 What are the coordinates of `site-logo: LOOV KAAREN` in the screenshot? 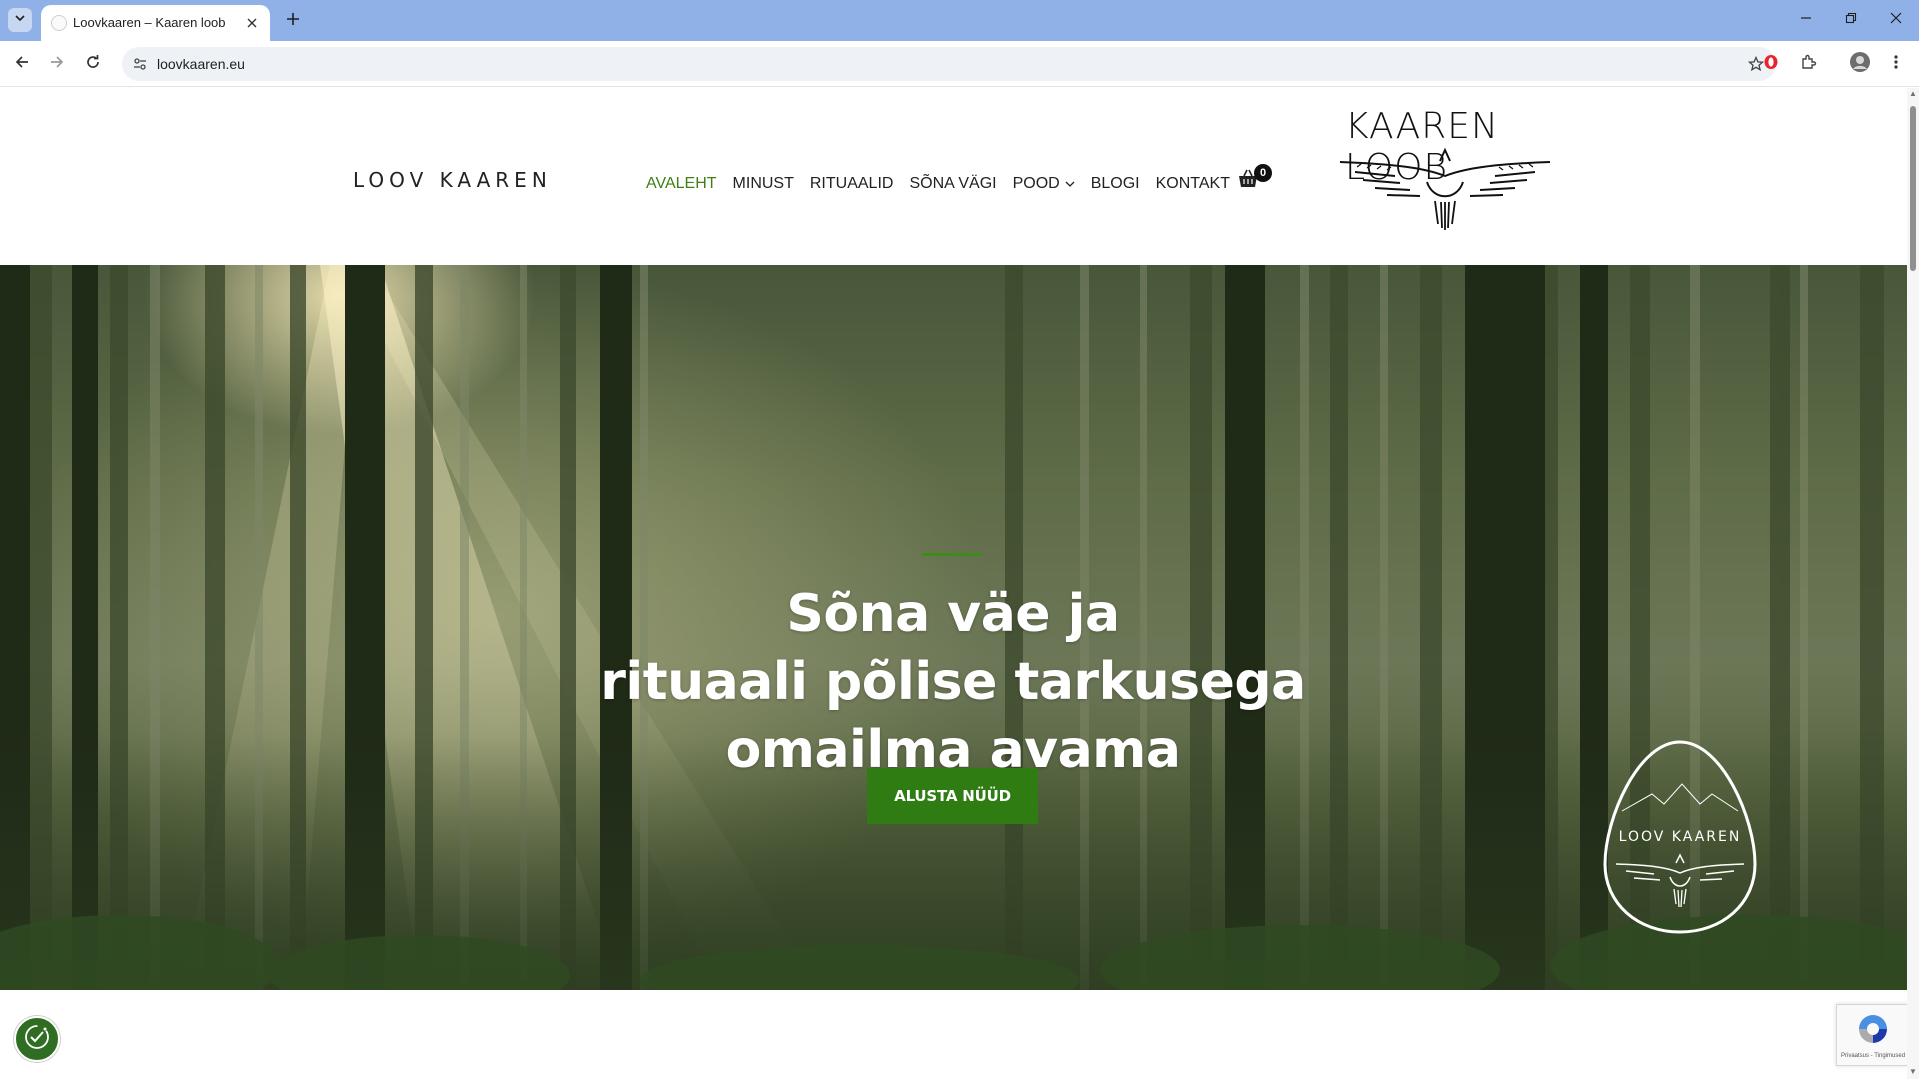 It's located at (452, 180).